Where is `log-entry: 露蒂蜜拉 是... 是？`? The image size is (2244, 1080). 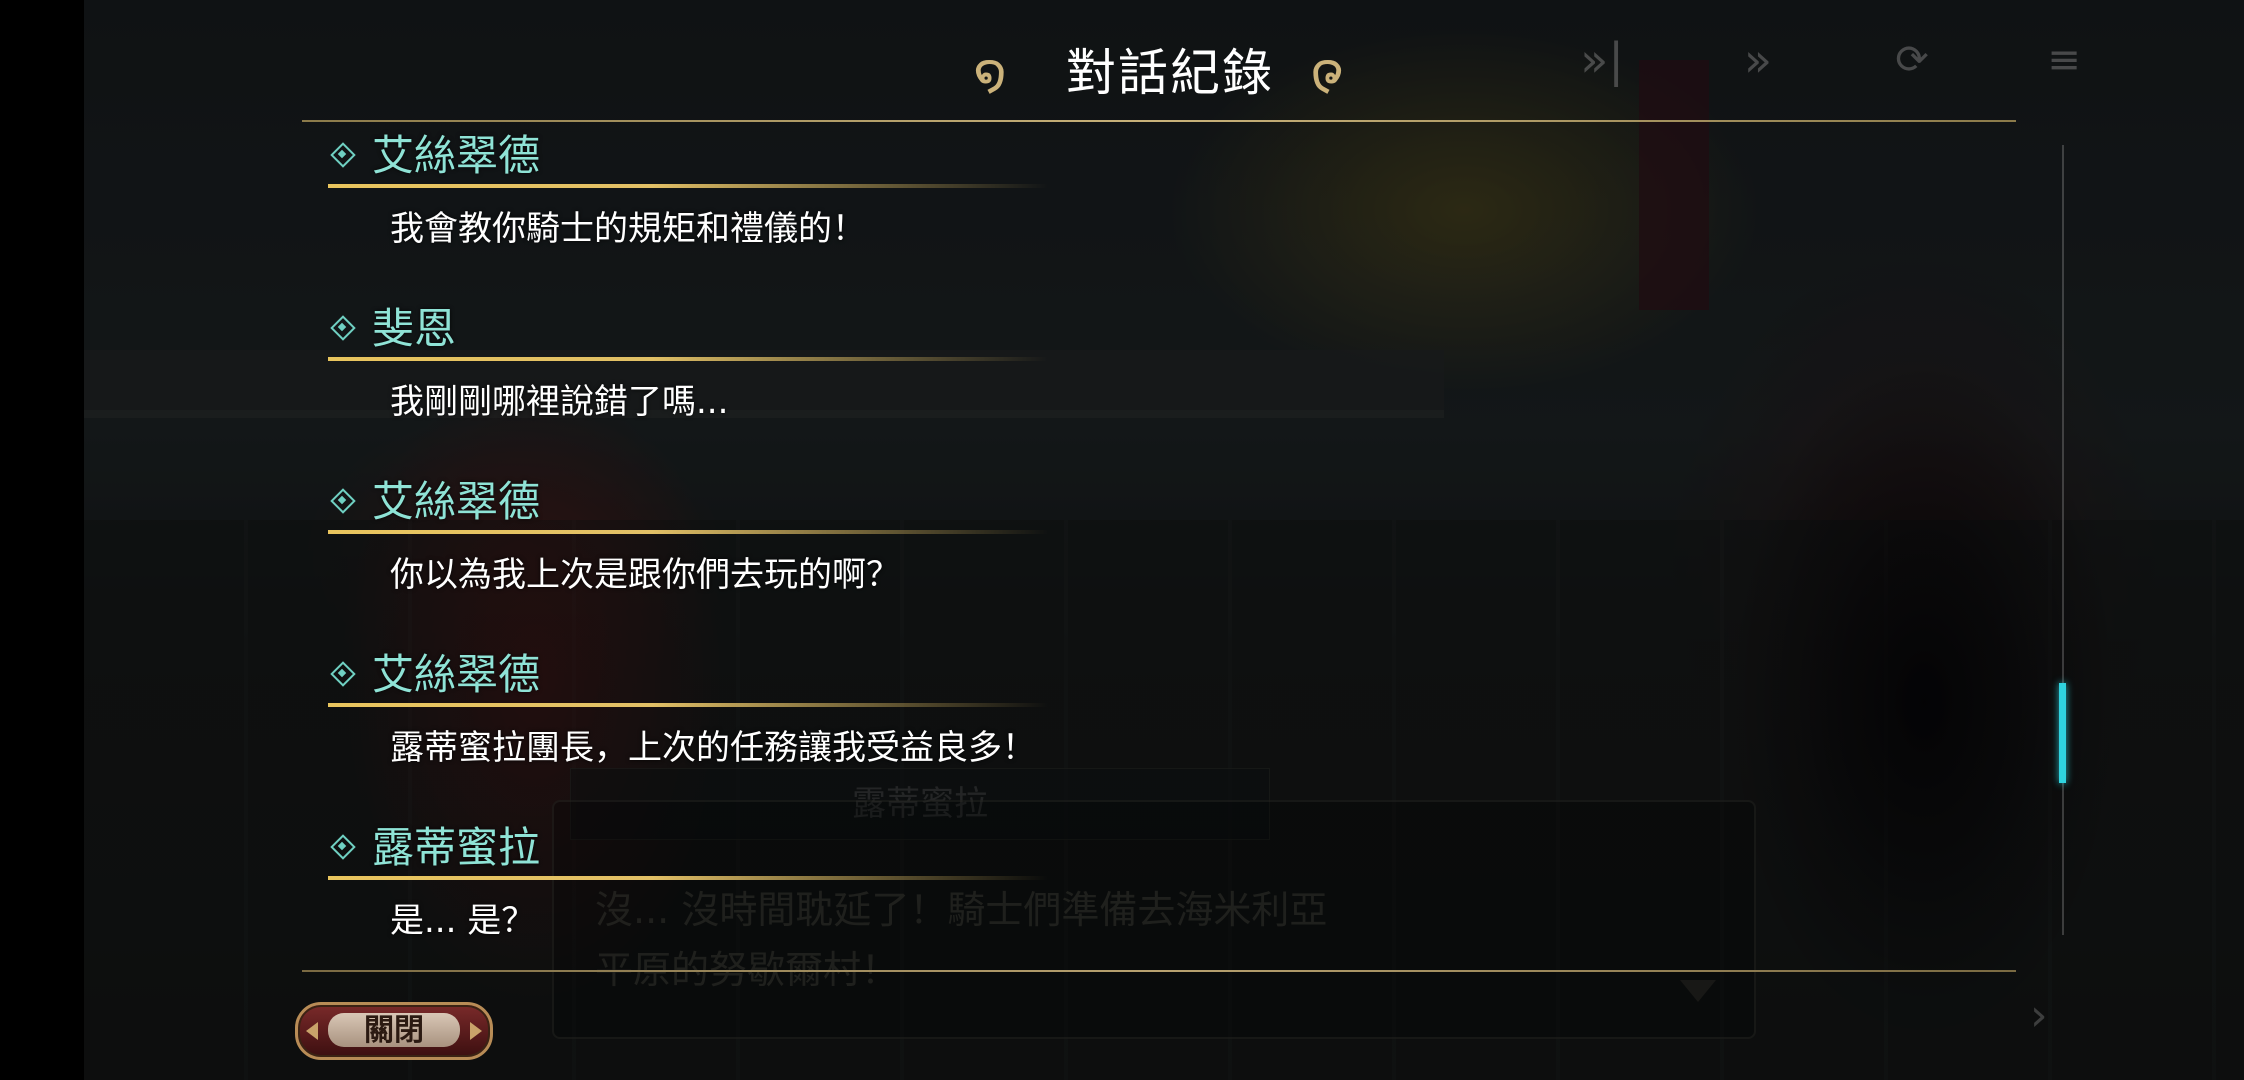 log-entry: 露蒂蜜拉 是... 是？ is located at coordinates (978, 906).